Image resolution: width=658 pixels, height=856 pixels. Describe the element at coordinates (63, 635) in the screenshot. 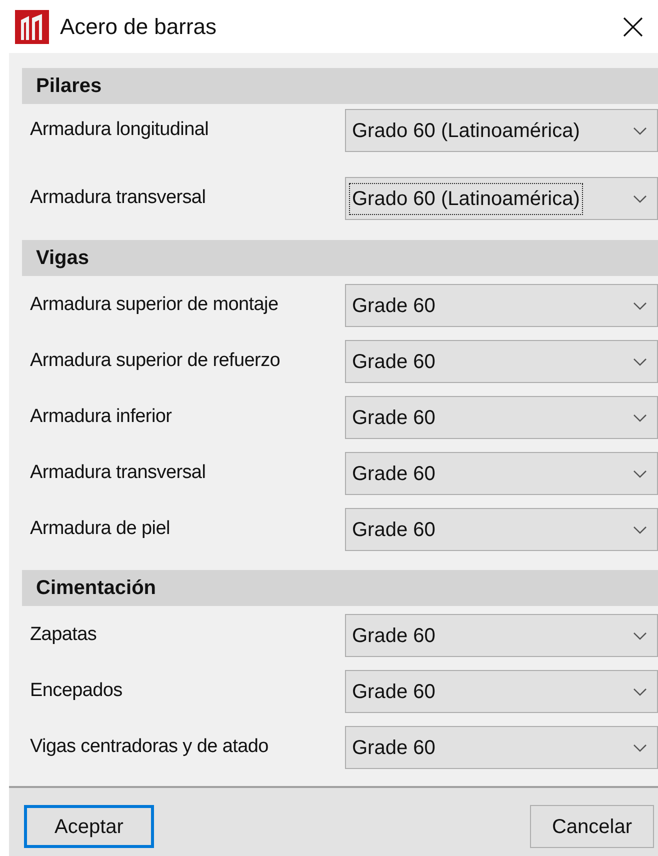

I see `field-label: Zapatas` at that location.